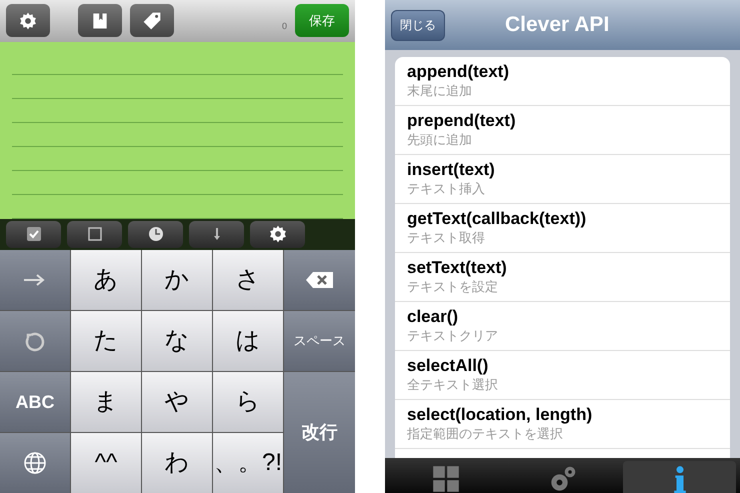  Describe the element at coordinates (94, 234) in the screenshot. I see `square-icon` at that location.